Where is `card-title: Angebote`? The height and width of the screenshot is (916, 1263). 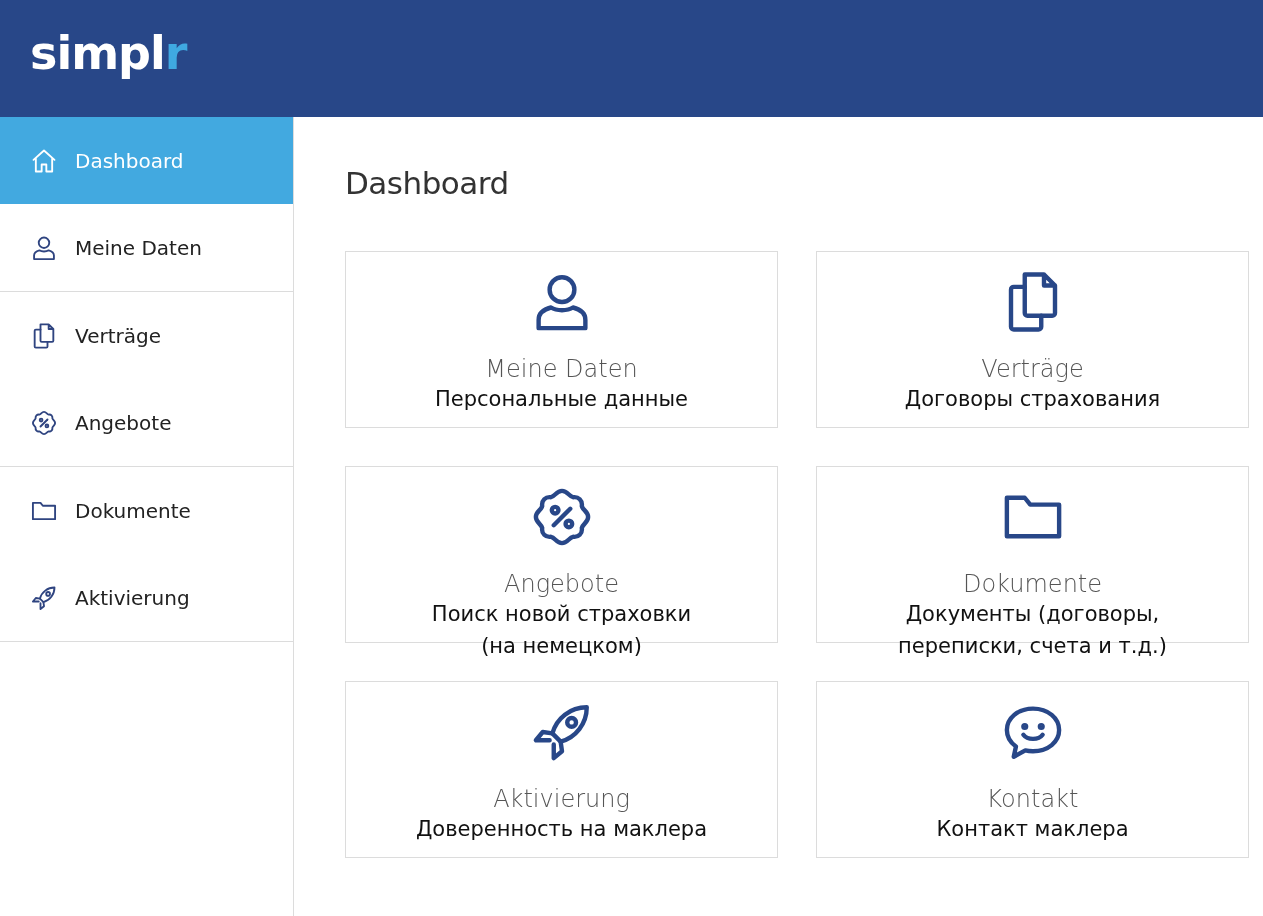 card-title: Angebote is located at coordinates (561, 584).